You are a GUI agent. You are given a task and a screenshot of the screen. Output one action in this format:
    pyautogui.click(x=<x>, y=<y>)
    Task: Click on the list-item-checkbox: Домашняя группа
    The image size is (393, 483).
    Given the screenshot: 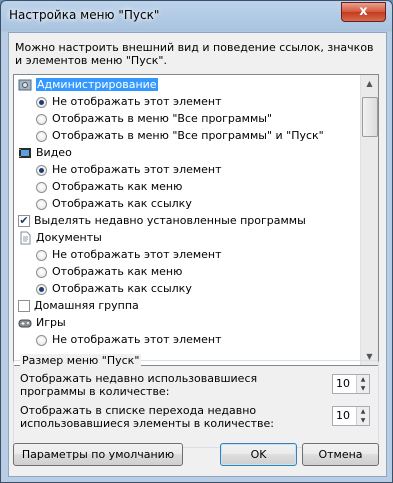 What is the action you would take?
    pyautogui.click(x=78, y=305)
    